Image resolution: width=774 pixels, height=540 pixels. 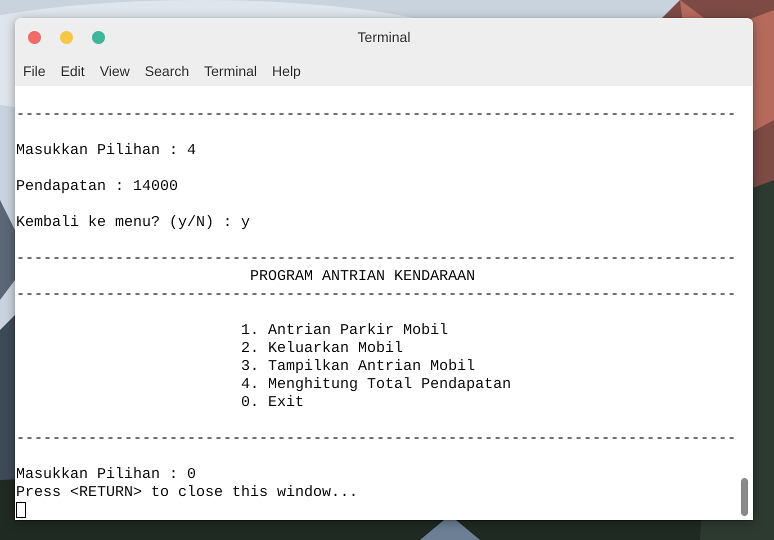 What do you see at coordinates (21, 510) in the screenshot?
I see `text-cursor` at bounding box center [21, 510].